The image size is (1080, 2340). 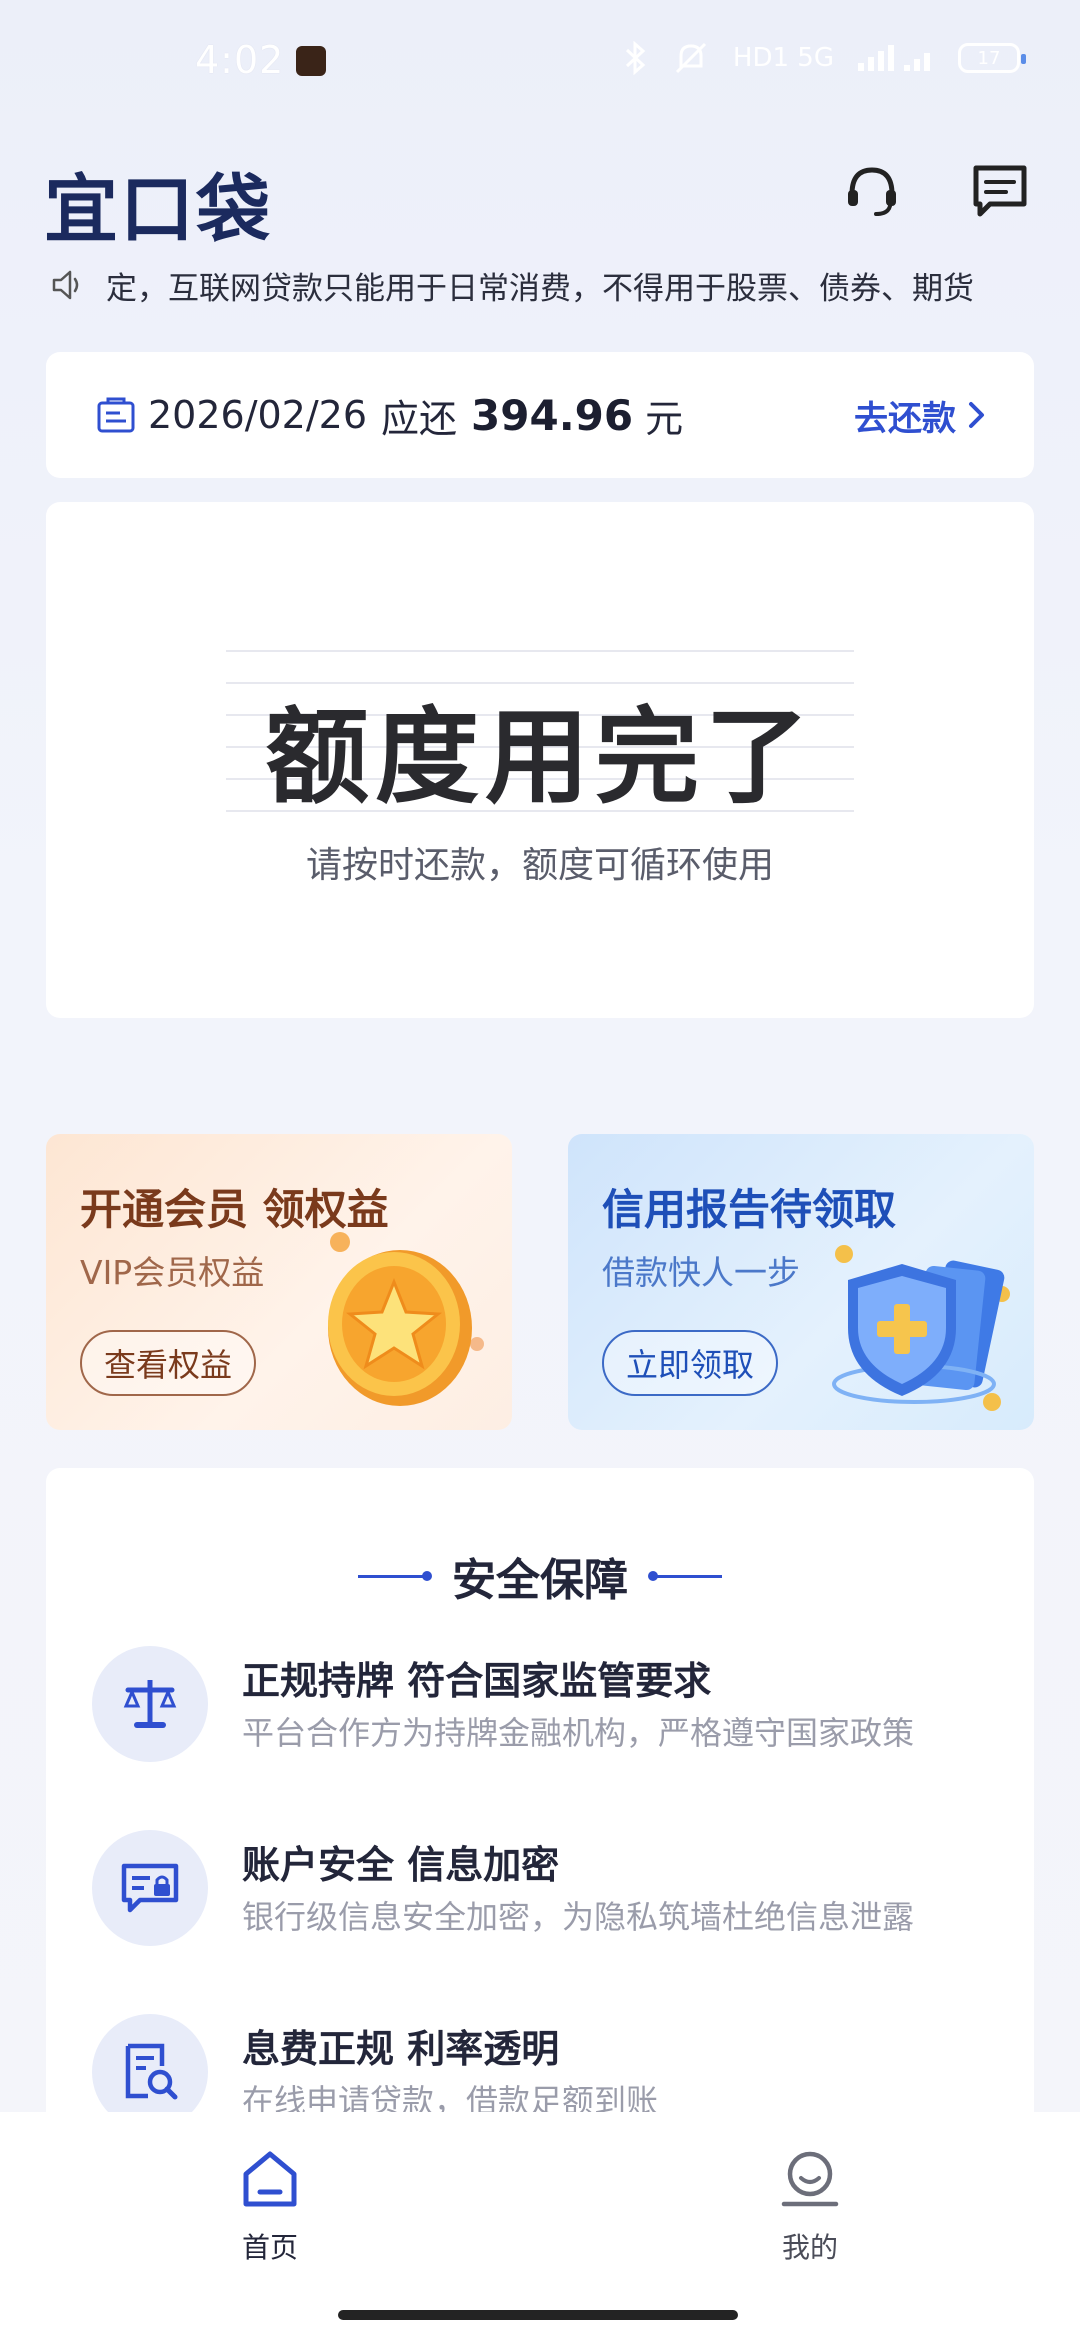 I want to click on security-item-desc: 银行级信息安全加密，为隐私筑墙杜绝信息泄露, so click(x=578, y=1917).